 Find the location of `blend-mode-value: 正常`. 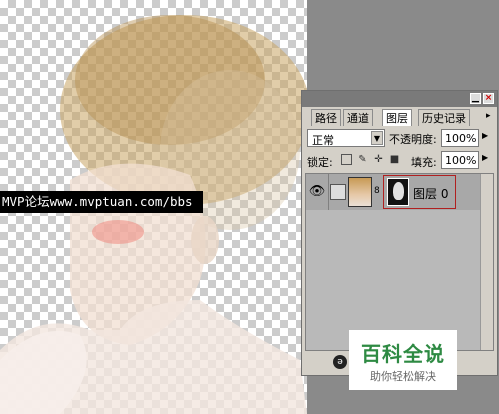

blend-mode-value: 正常 is located at coordinates (323, 140).